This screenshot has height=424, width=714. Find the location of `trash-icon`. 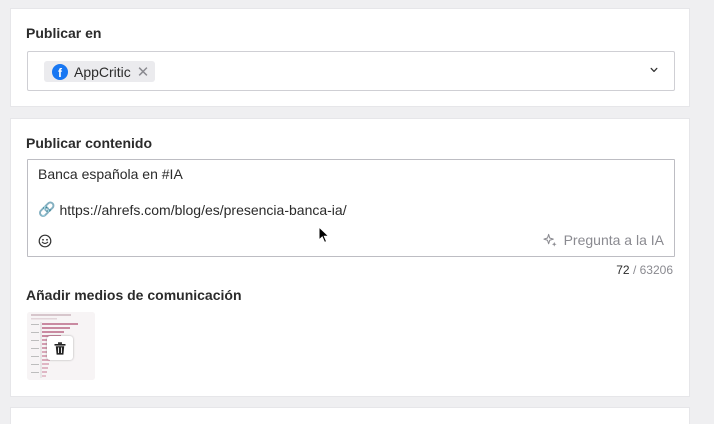

trash-icon is located at coordinates (60, 348).